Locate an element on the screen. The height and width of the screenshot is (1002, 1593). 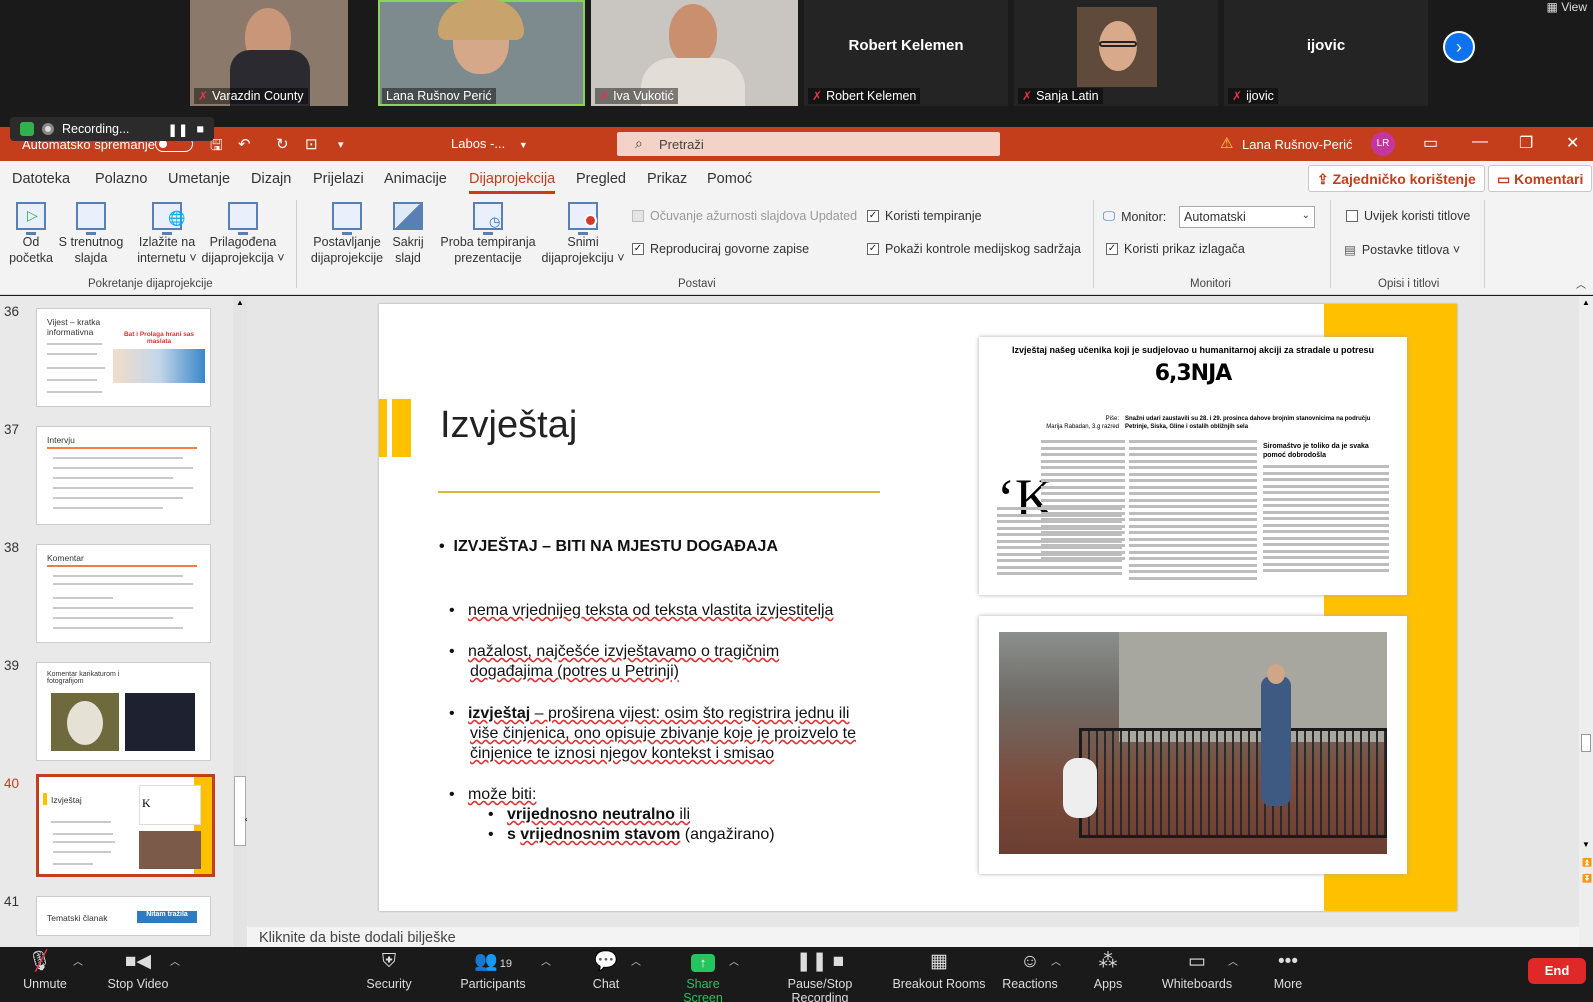
breakout-rooms-button: ▦ Breakout Rooms is located at coordinates (939, 969).